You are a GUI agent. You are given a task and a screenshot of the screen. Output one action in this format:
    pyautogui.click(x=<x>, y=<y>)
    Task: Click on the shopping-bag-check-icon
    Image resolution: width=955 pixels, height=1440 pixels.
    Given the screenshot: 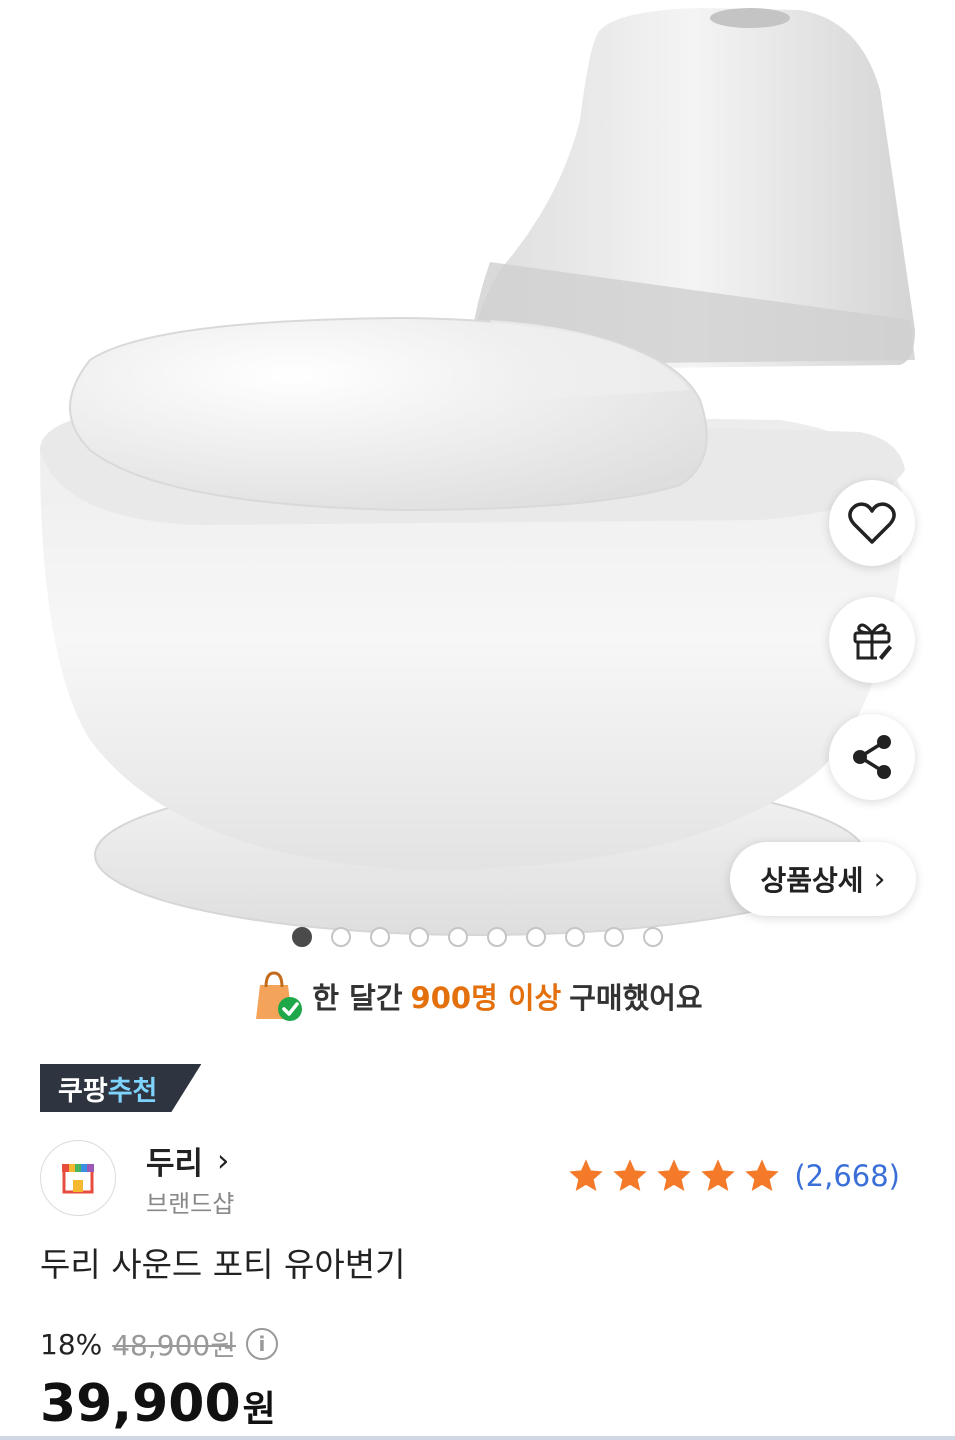 What is the action you would take?
    pyautogui.click(x=279, y=996)
    